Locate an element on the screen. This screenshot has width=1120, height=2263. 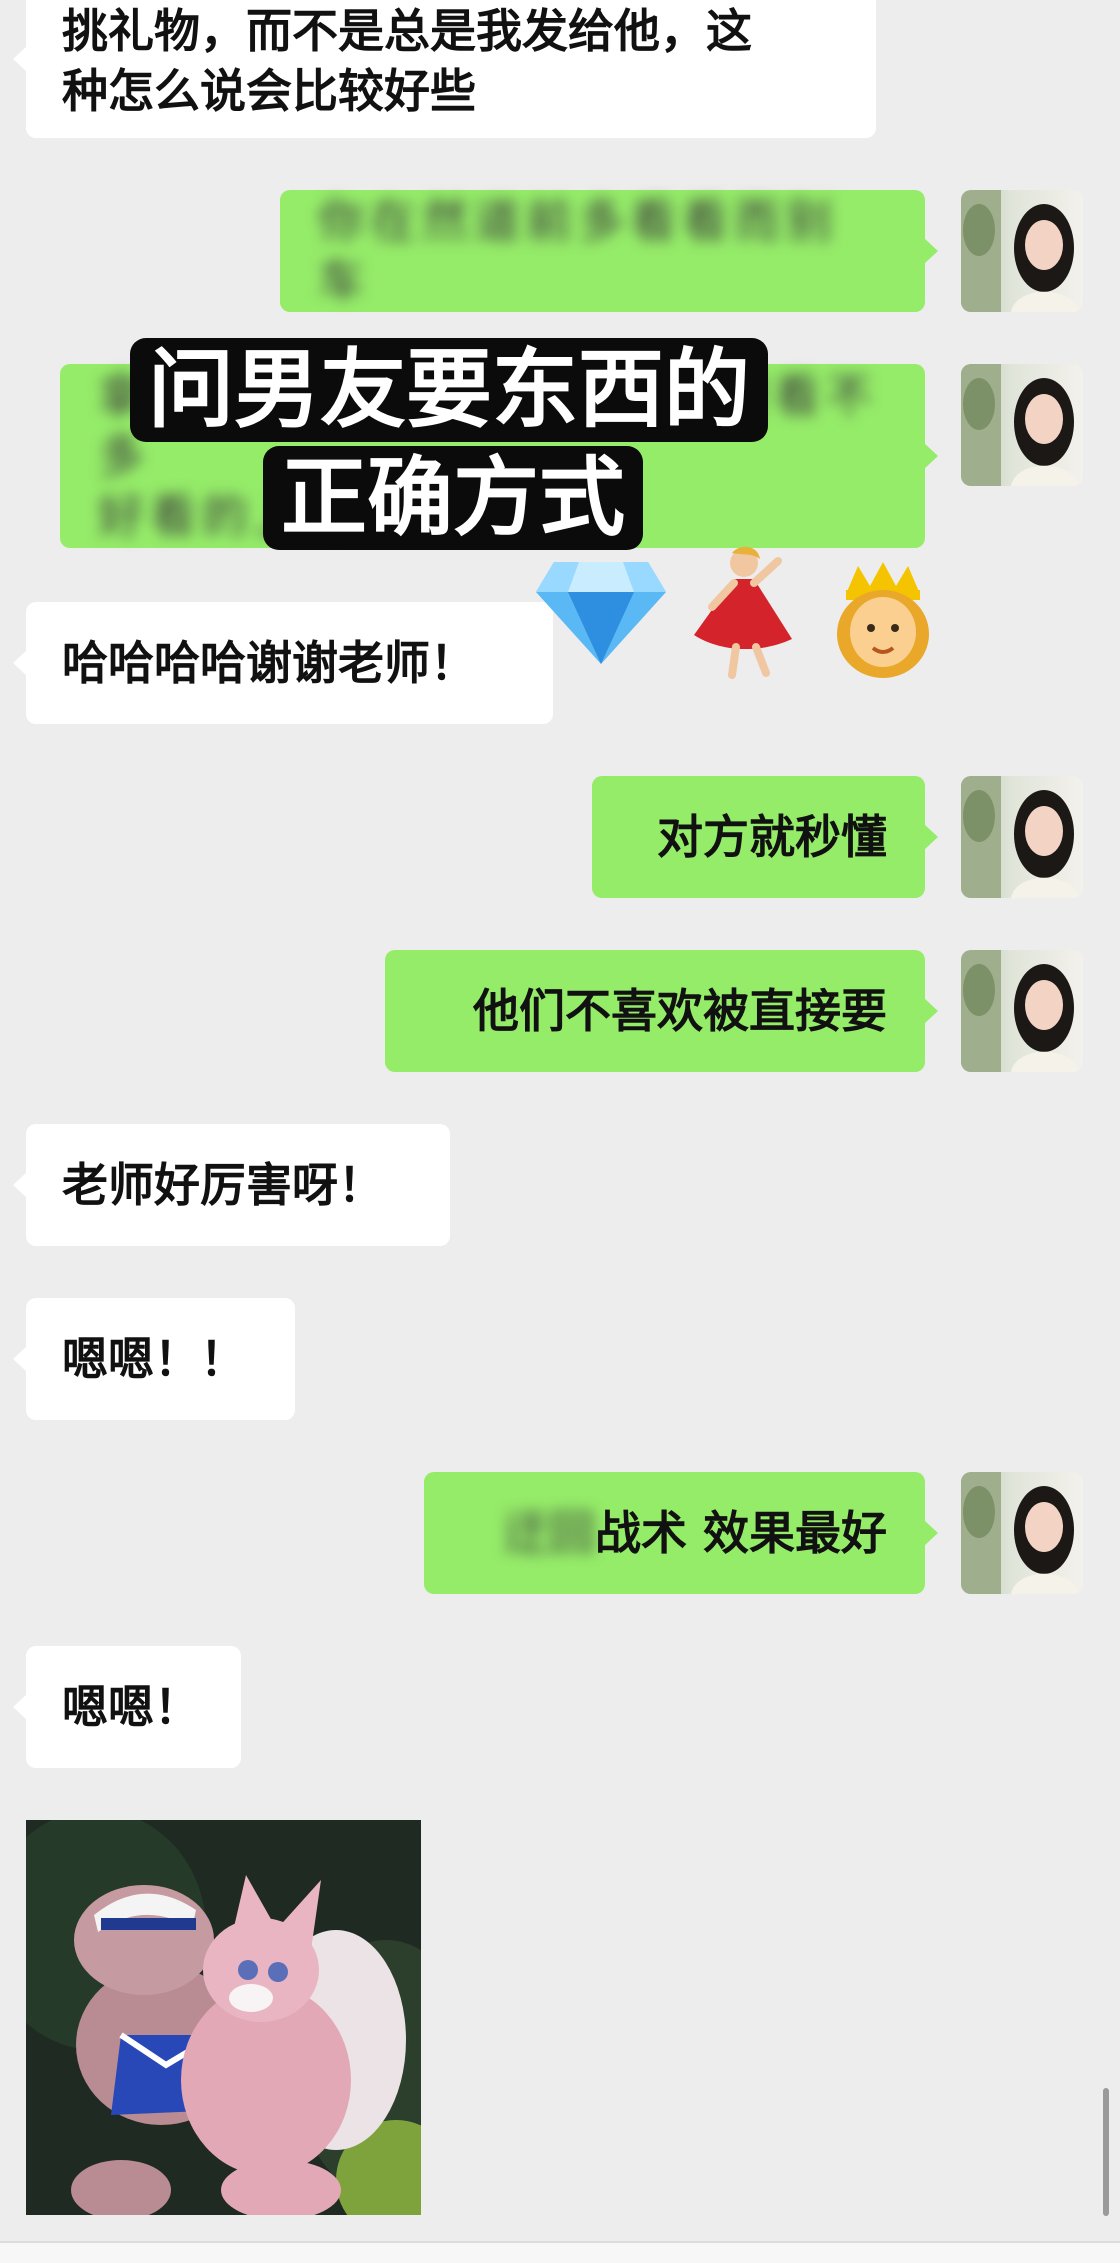
message-text: 对方就秒懂 is located at coordinates (772, 837).